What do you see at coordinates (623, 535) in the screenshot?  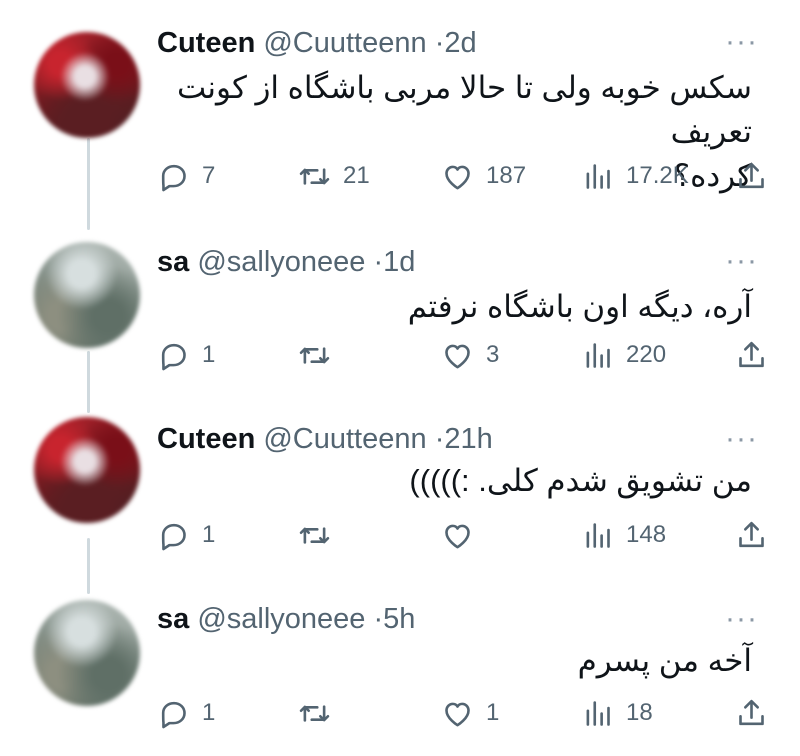 I see `views-button: 148` at bounding box center [623, 535].